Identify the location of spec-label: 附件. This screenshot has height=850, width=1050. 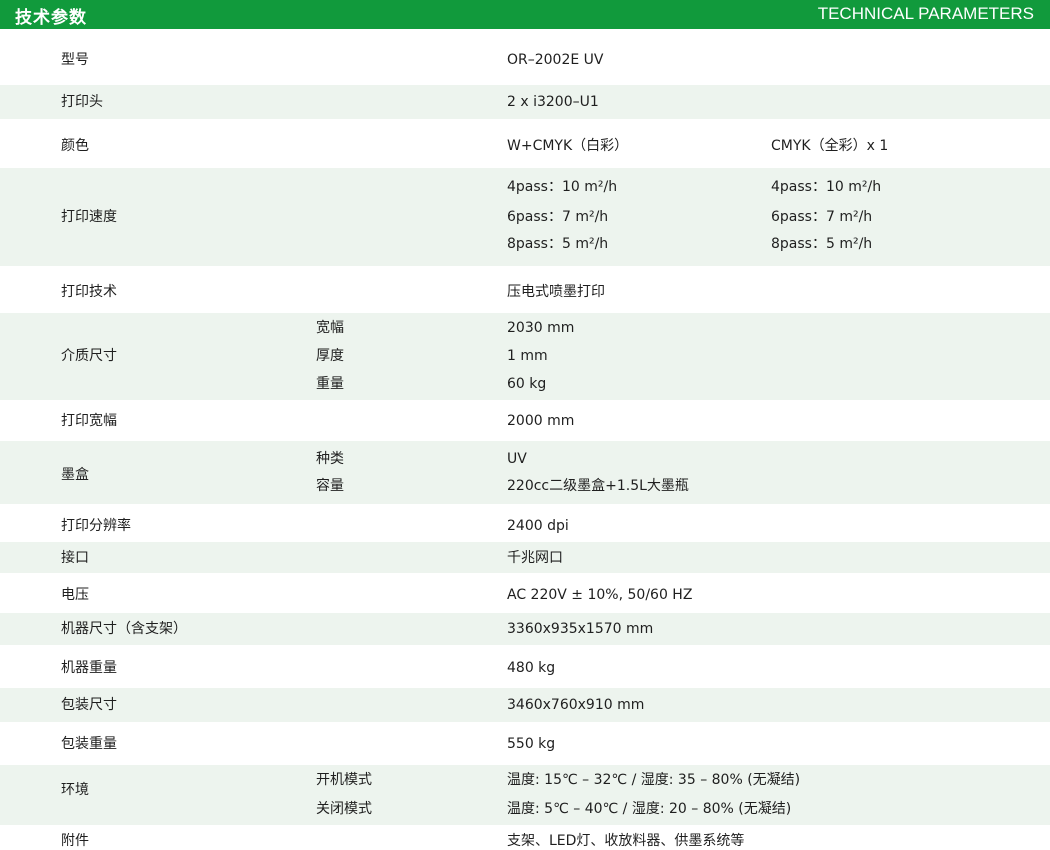
(75, 841).